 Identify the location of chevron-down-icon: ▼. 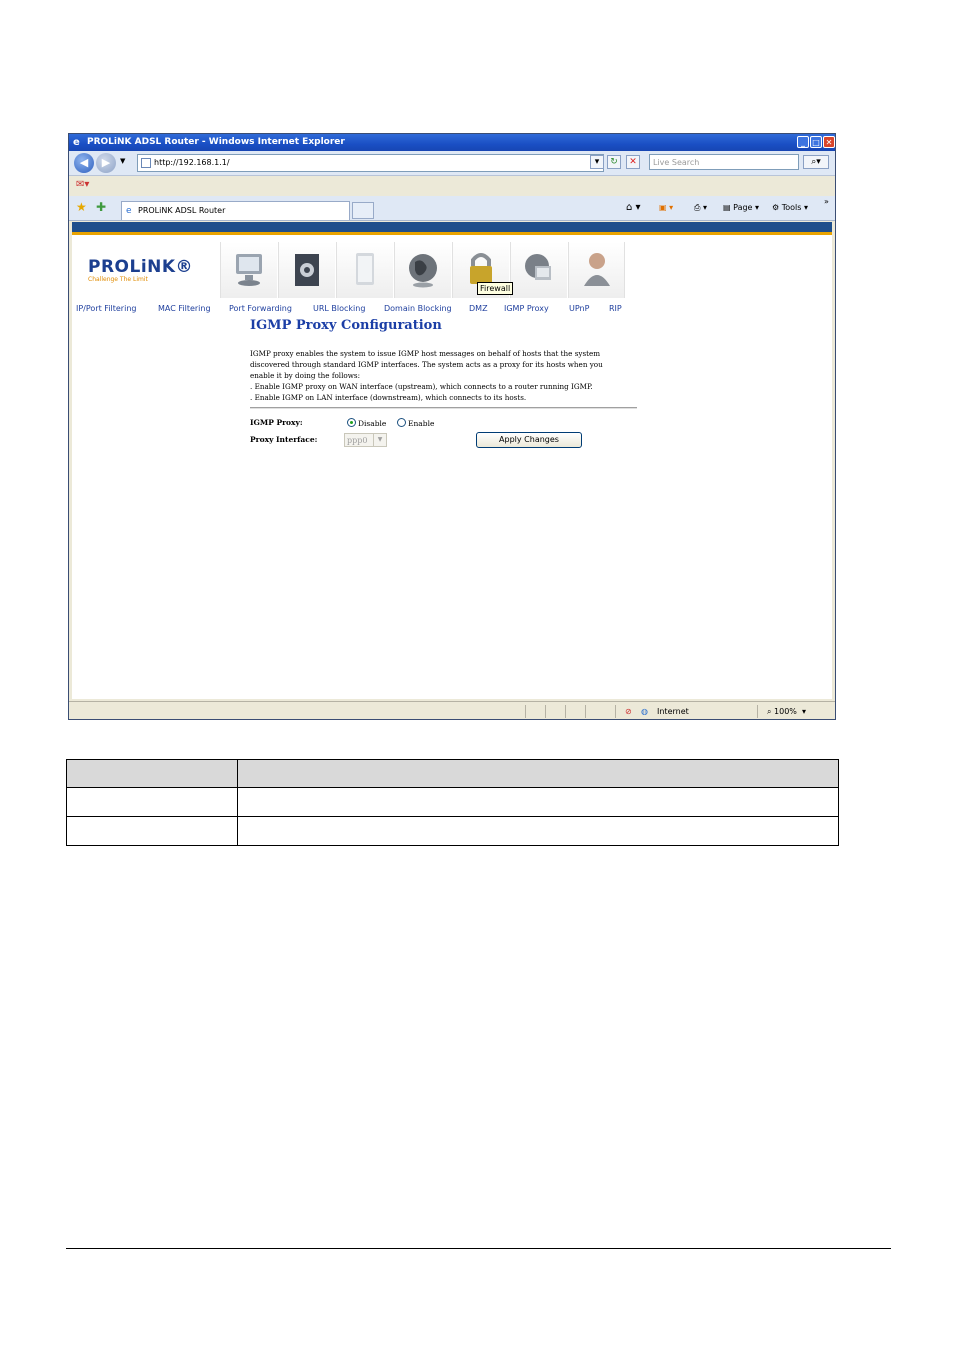
(379, 440).